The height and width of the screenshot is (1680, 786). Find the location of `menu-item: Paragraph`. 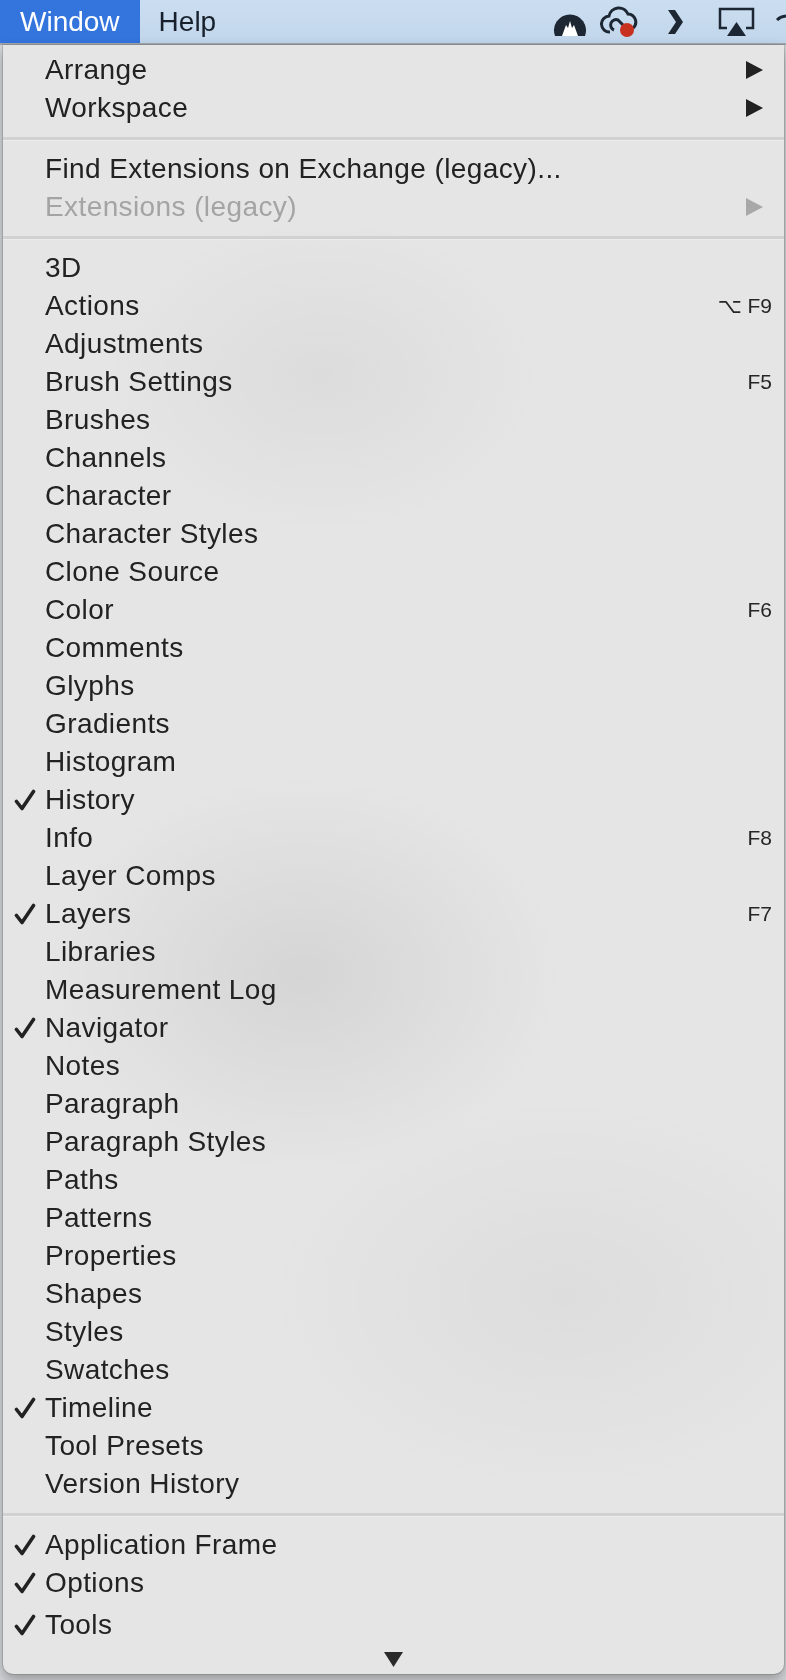

menu-item: Paragraph is located at coordinates (393, 1104).